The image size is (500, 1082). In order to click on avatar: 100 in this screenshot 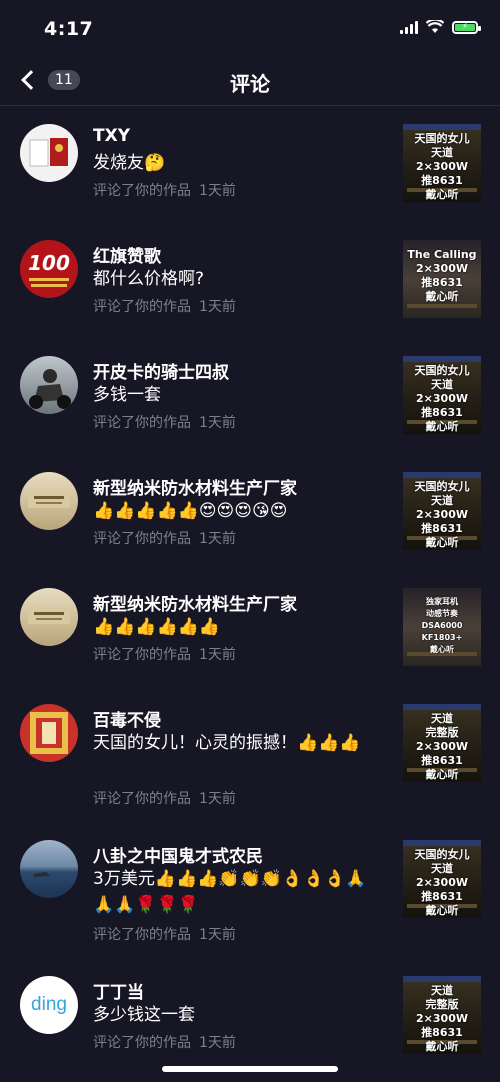, I will do `click(49, 269)`.